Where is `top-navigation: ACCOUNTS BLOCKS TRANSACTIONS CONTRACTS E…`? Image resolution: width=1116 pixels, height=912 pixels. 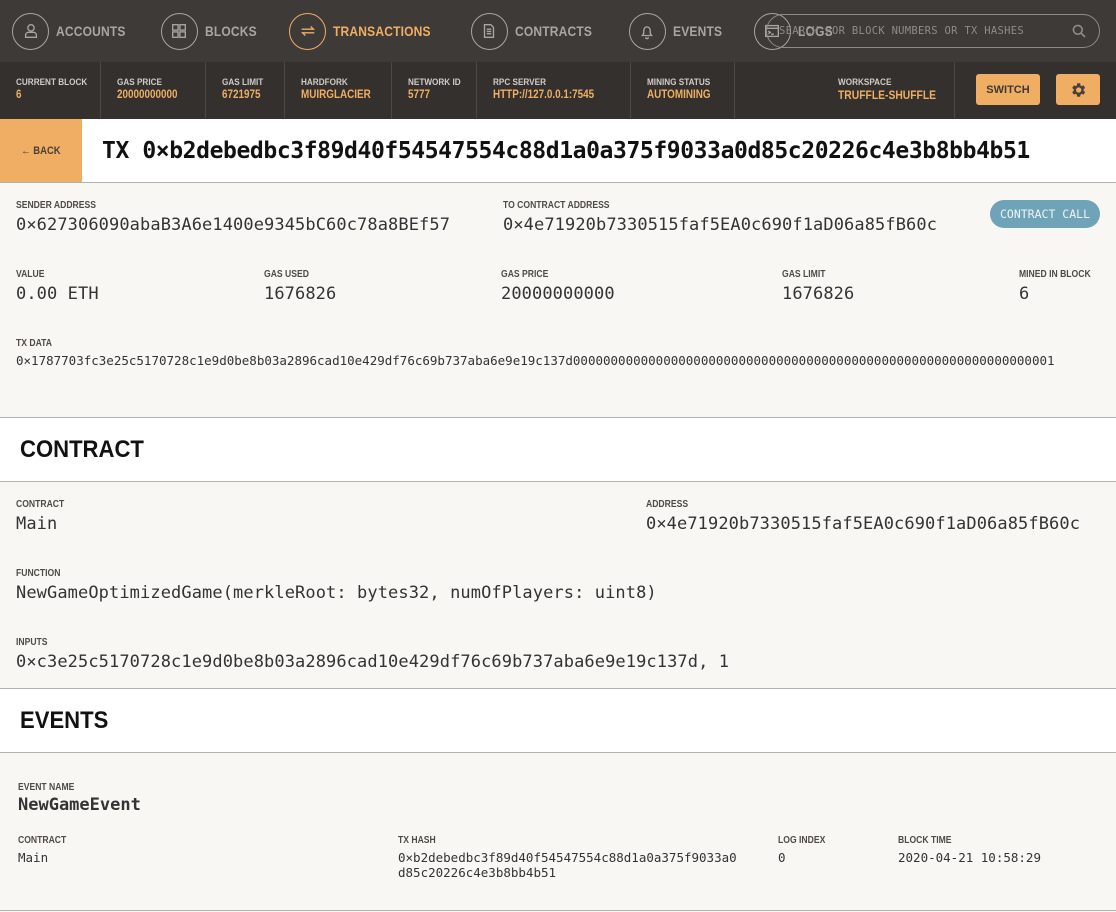
top-navigation: ACCOUNTS BLOCKS TRANSACTIONS CONTRACTS E… is located at coordinates (558, 31).